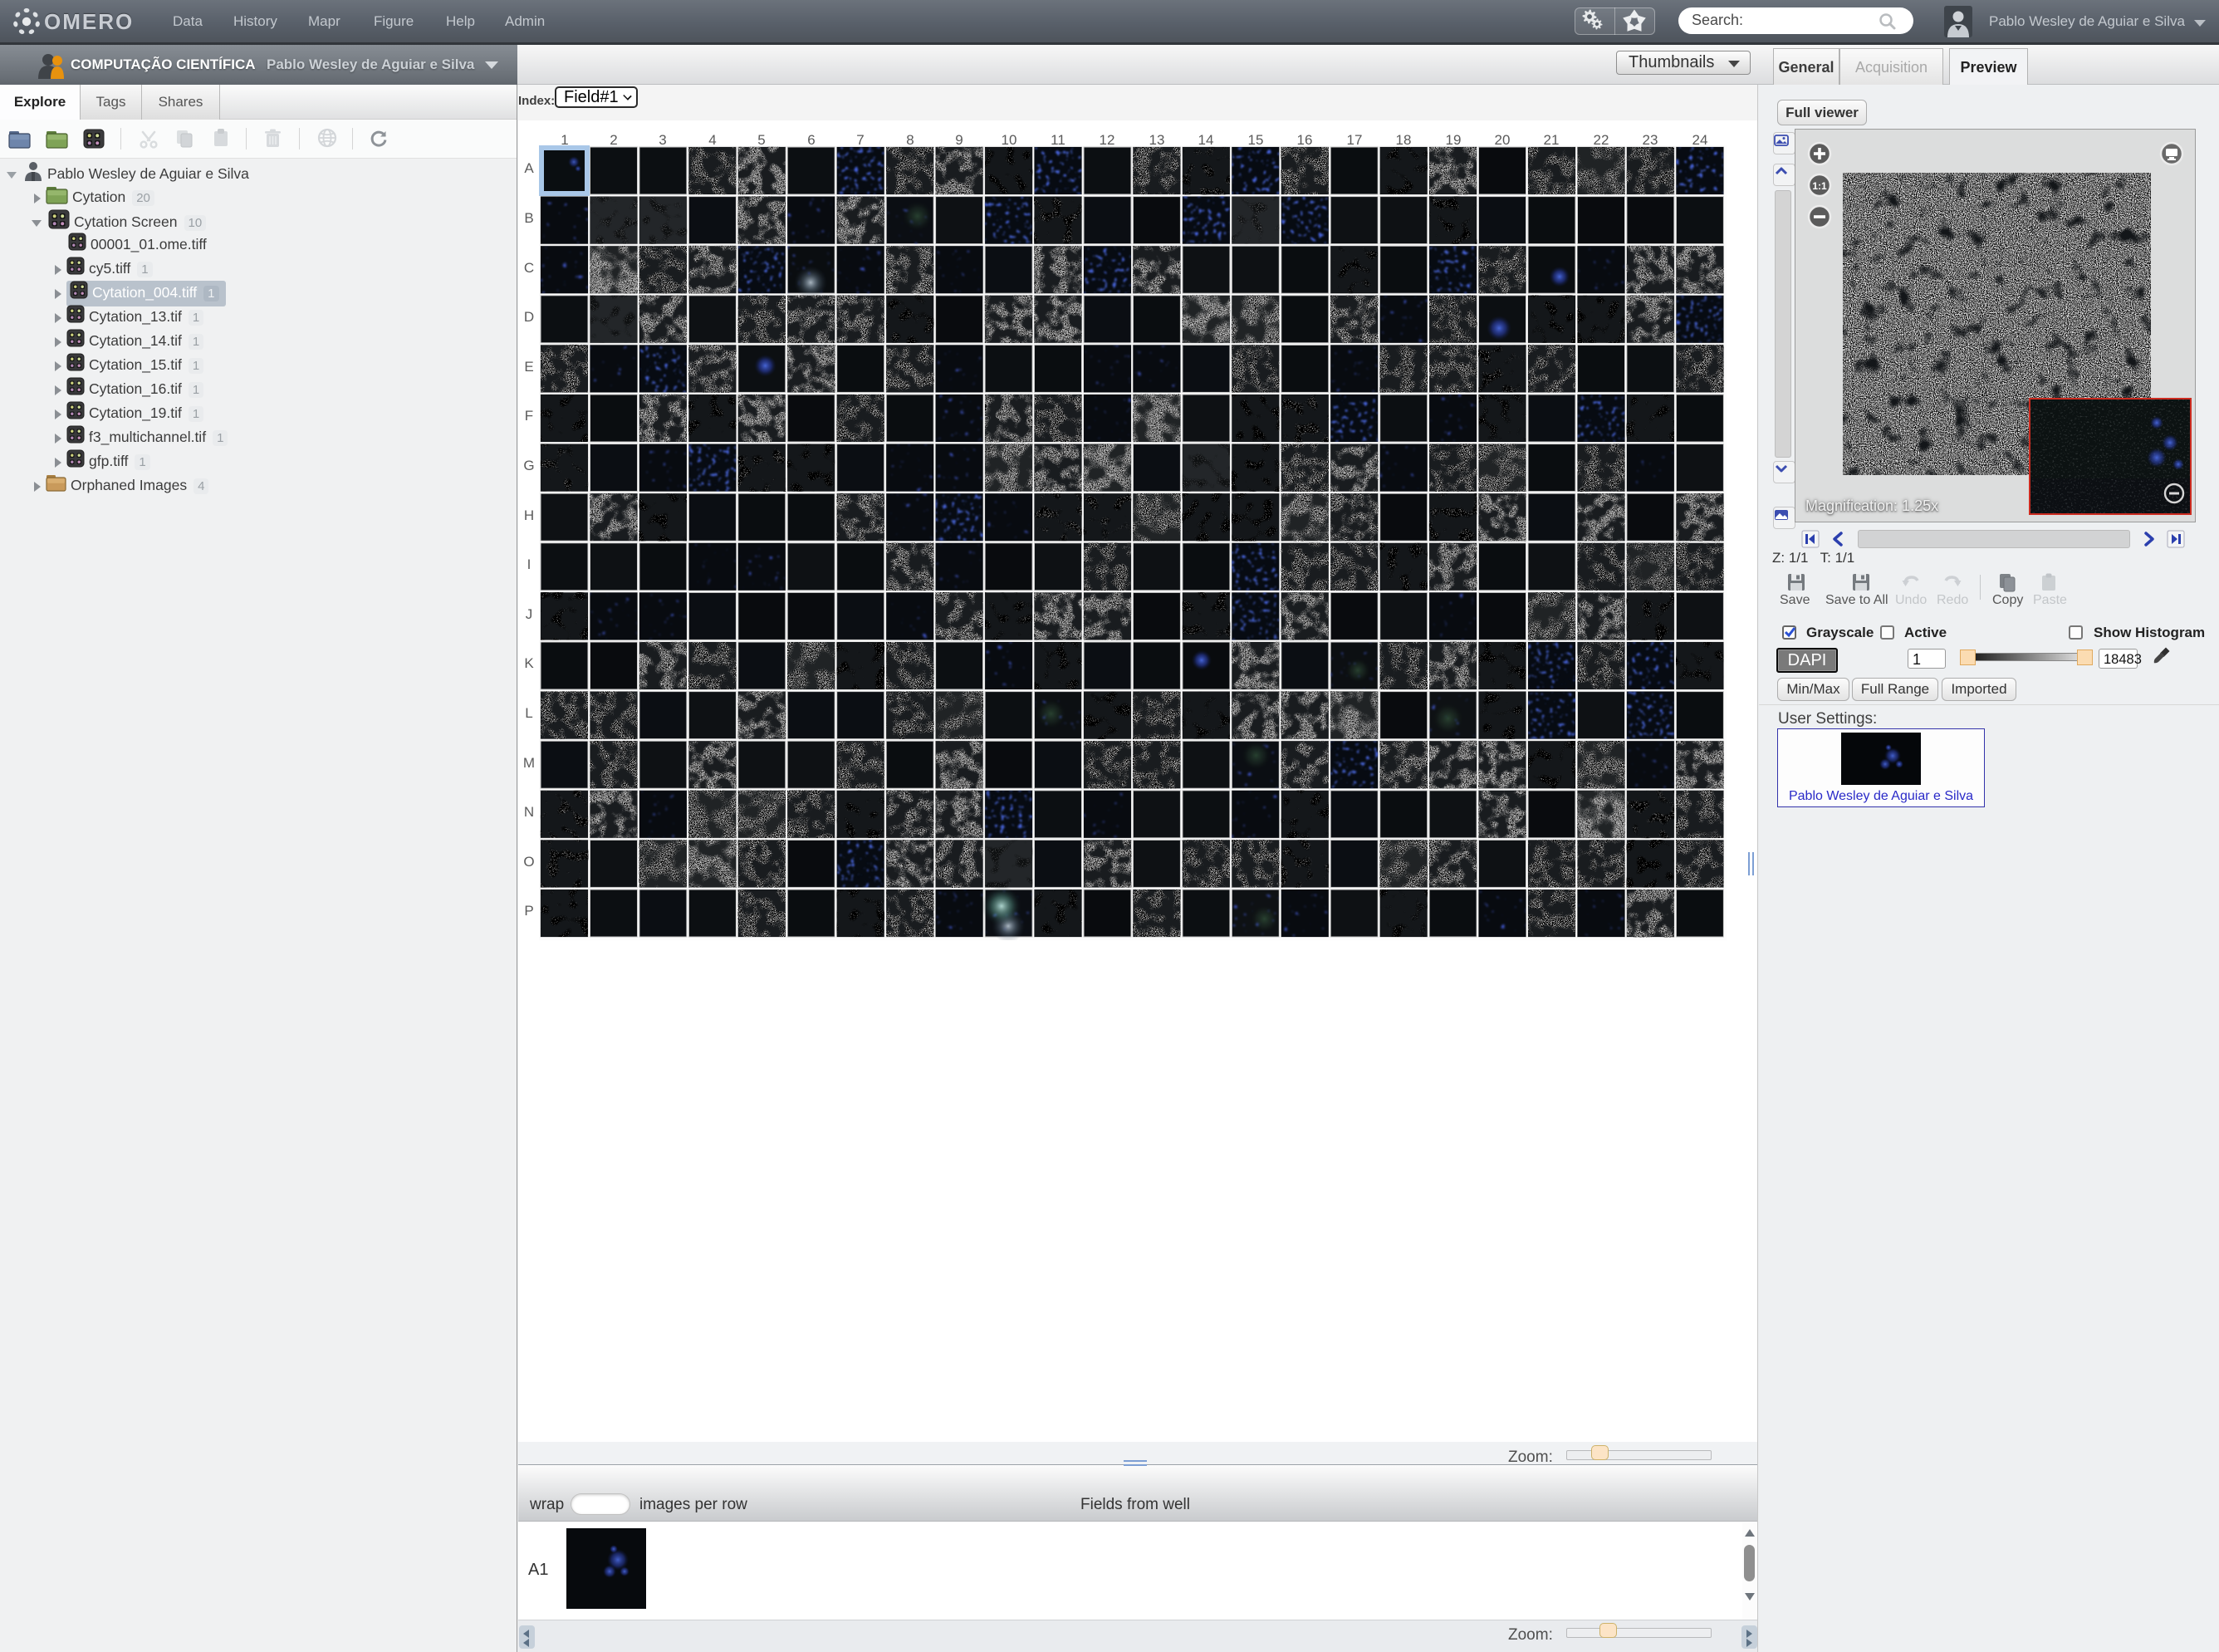  Describe the element at coordinates (1819, 186) in the screenshot. I see `svg-text: 1:1` at that location.